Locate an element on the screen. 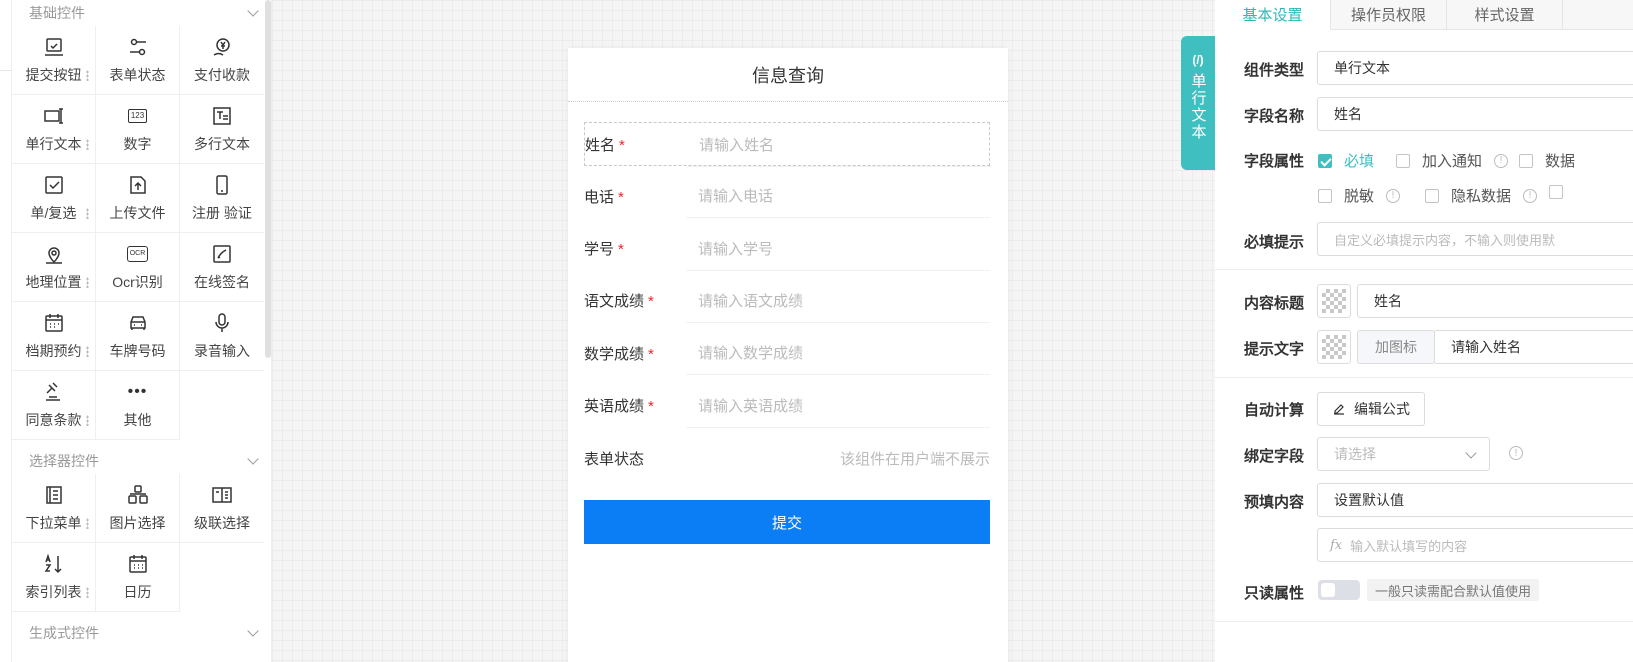 The width and height of the screenshot is (1633, 662). section-header-generated: 生成式控件 is located at coordinates (141, 633).